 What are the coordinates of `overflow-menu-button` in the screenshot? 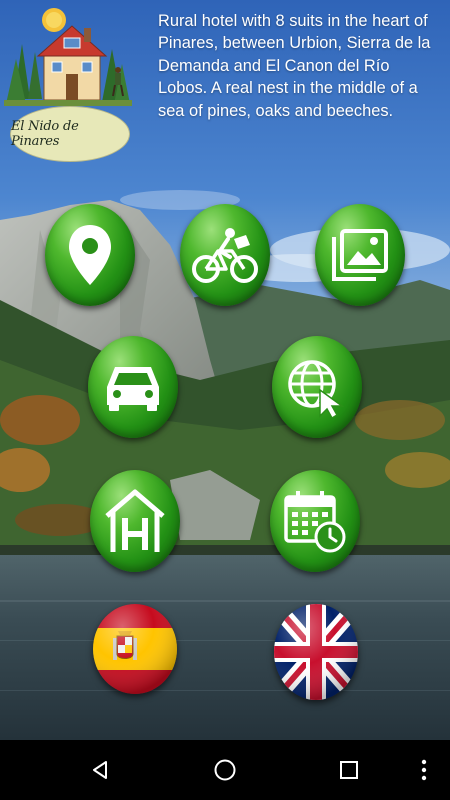 It's located at (424, 770).